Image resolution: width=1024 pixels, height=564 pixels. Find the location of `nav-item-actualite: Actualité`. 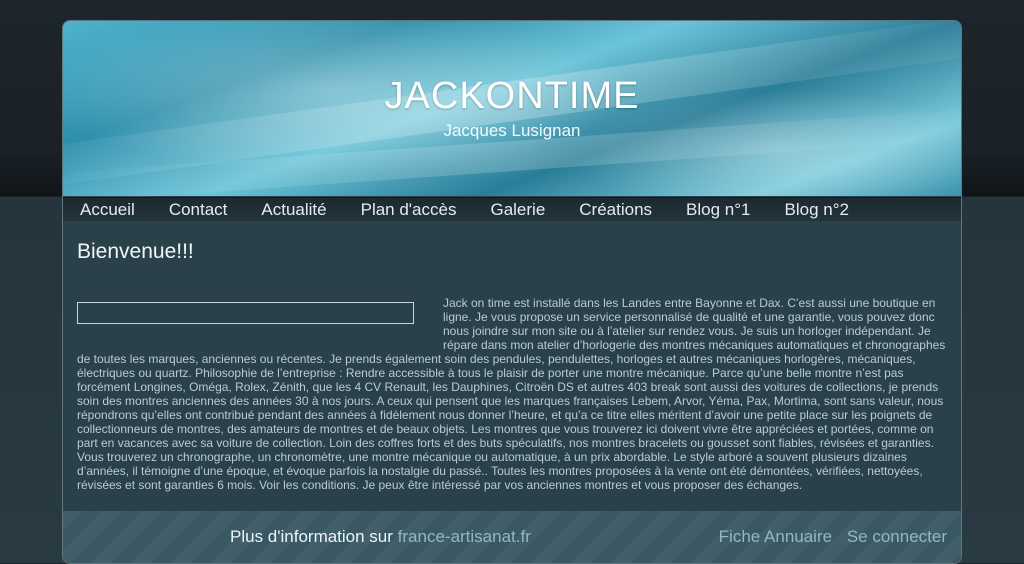

nav-item-actualite: Actualité is located at coordinates (293, 210).